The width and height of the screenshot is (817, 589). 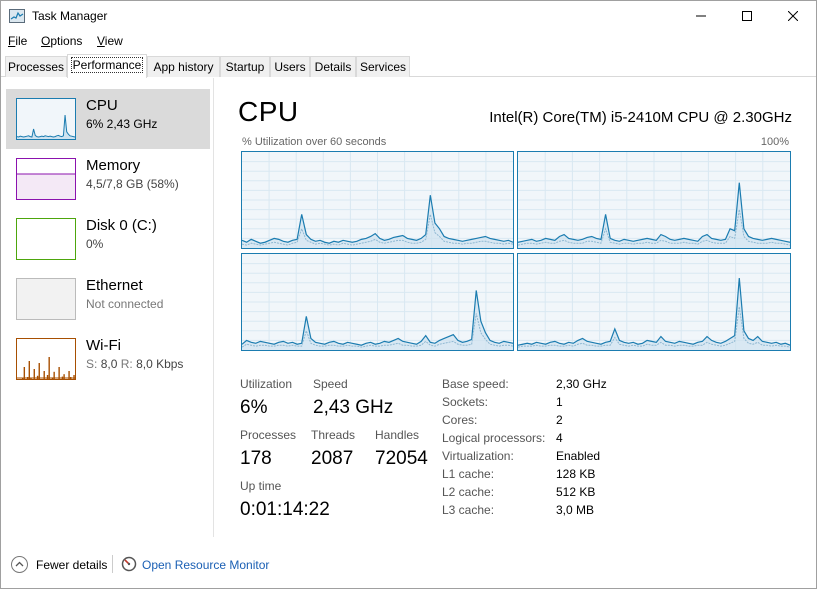 What do you see at coordinates (205, 565) in the screenshot?
I see `open-resource-monitor-link: Open Resource Monitor` at bounding box center [205, 565].